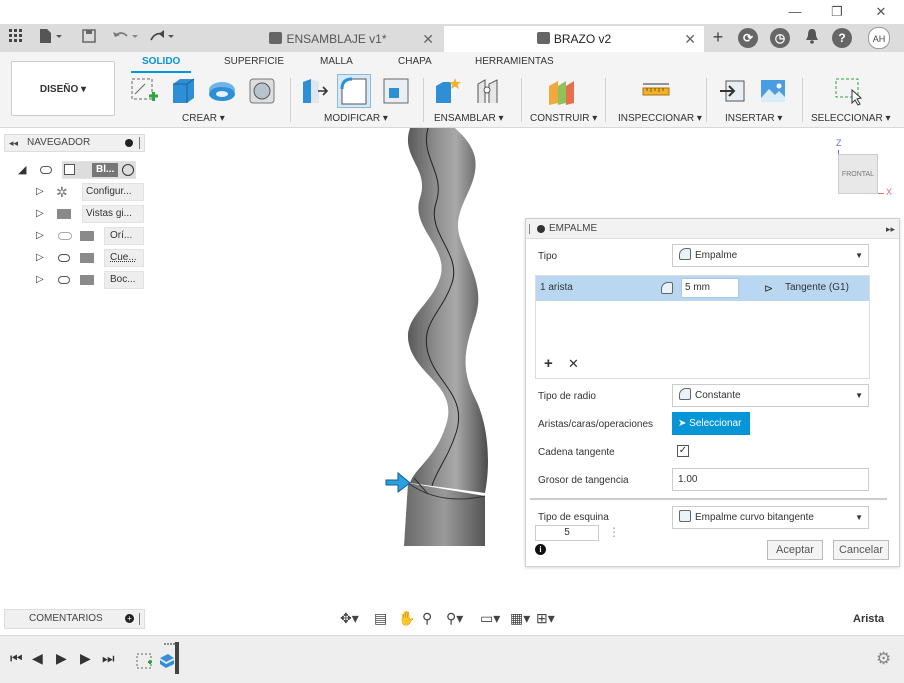 Image resolution: width=904 pixels, height=683 pixels. What do you see at coordinates (848, 91) in the screenshot?
I see `selection-window-icon` at bounding box center [848, 91].